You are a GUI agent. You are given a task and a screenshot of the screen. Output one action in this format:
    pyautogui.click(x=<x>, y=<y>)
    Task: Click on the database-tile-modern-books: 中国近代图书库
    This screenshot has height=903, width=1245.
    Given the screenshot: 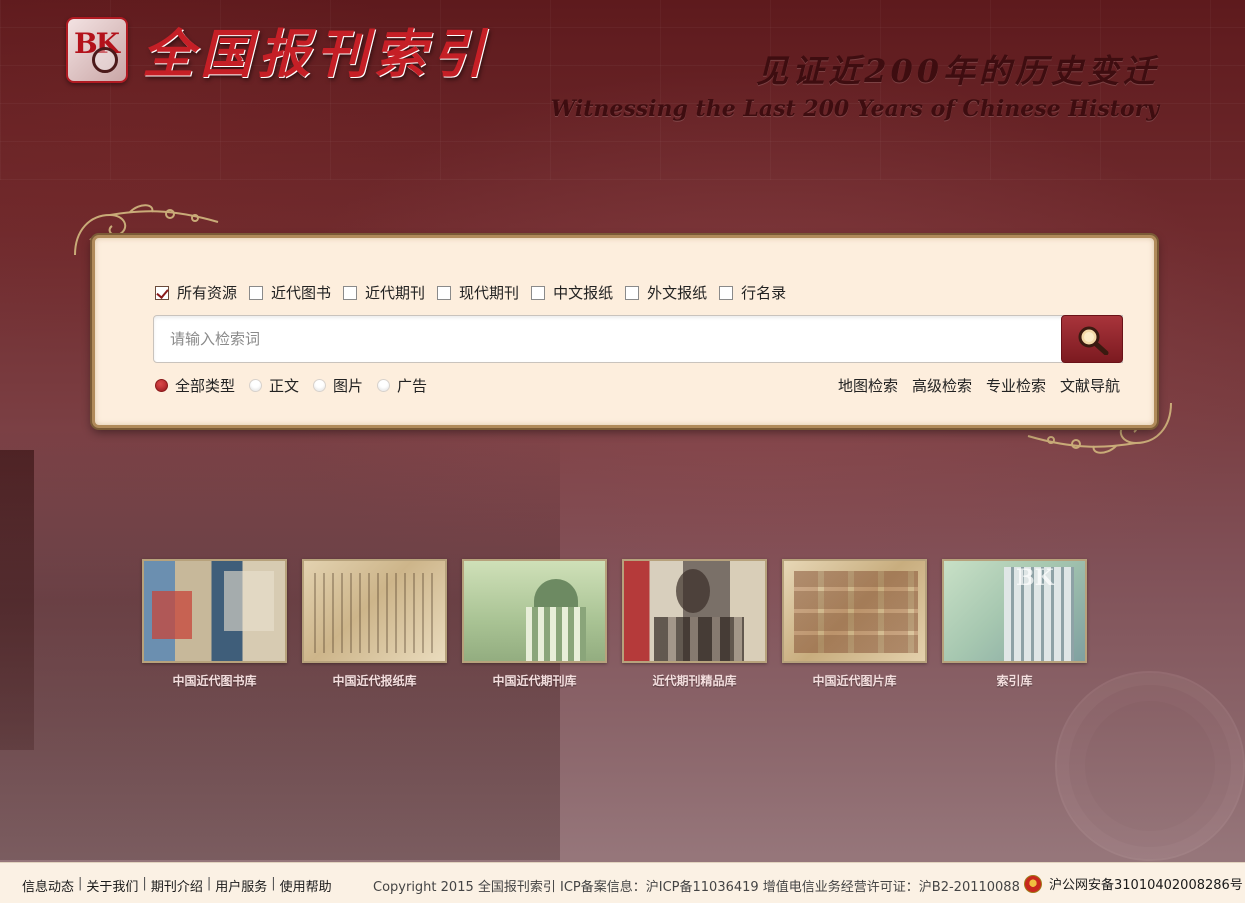 What is the action you would take?
    pyautogui.click(x=214, y=624)
    